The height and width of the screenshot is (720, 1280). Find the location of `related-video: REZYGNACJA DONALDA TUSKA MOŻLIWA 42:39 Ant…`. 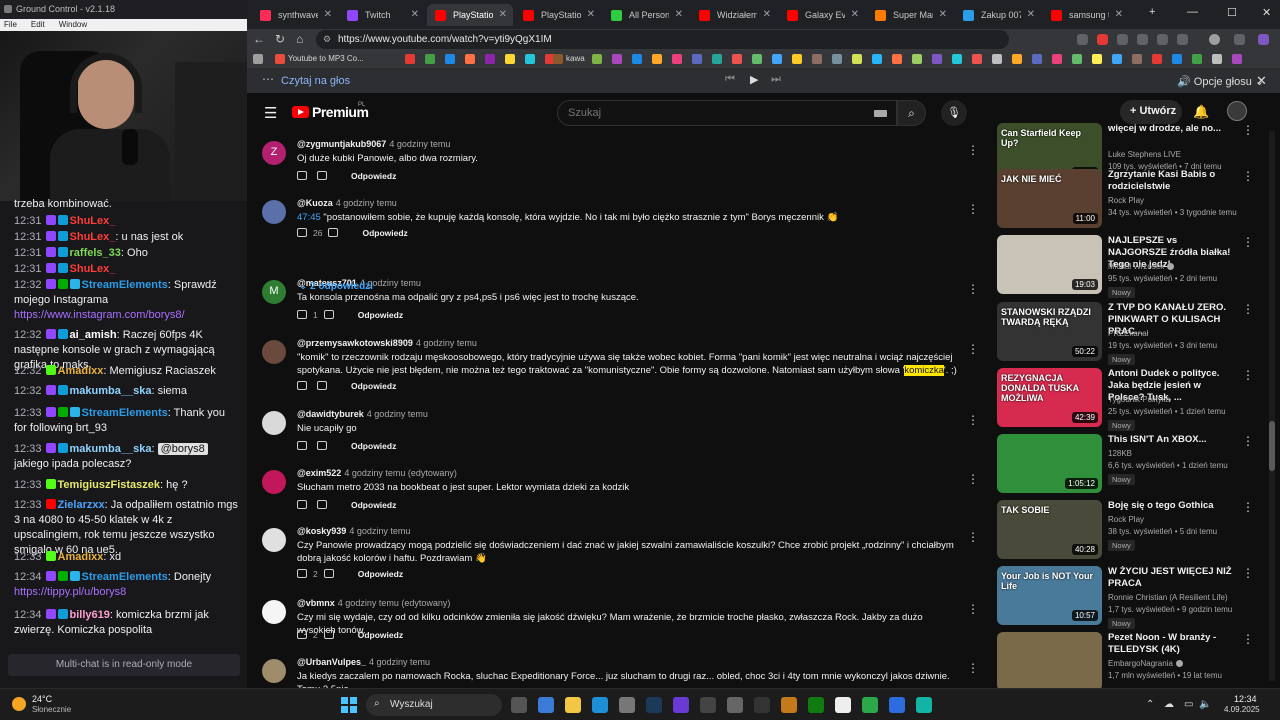

related-video: REZYGNACJA DONALDA TUSKA MOŻLIWA 42:39 Ant… is located at coordinates (1129, 399).